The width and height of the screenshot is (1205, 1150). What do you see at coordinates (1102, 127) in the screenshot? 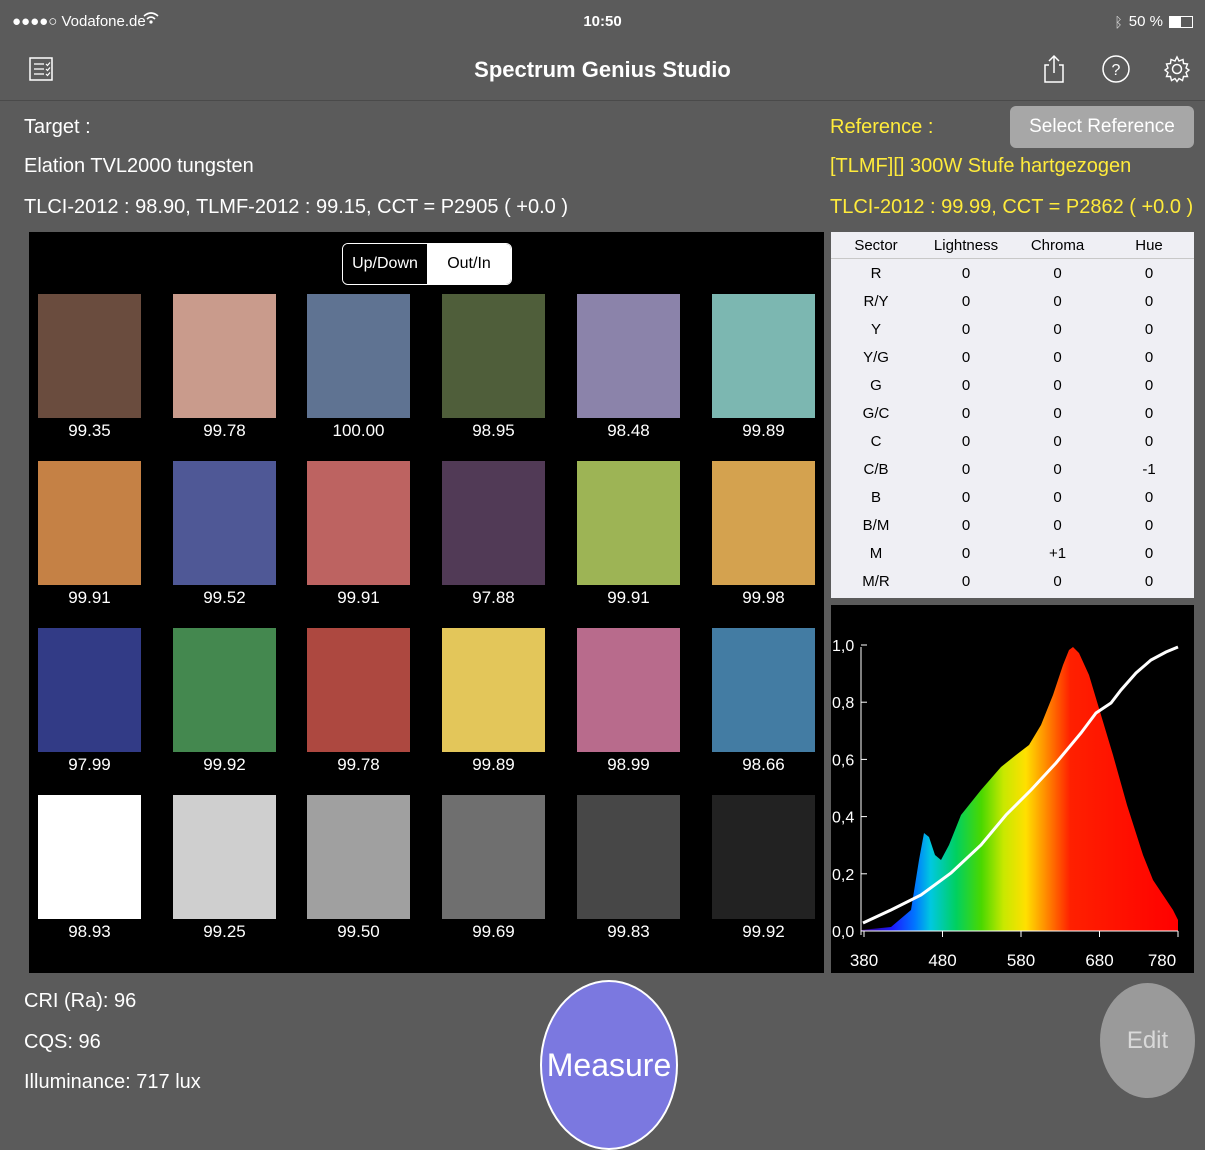
I see `select-reference-button: Select Reference` at bounding box center [1102, 127].